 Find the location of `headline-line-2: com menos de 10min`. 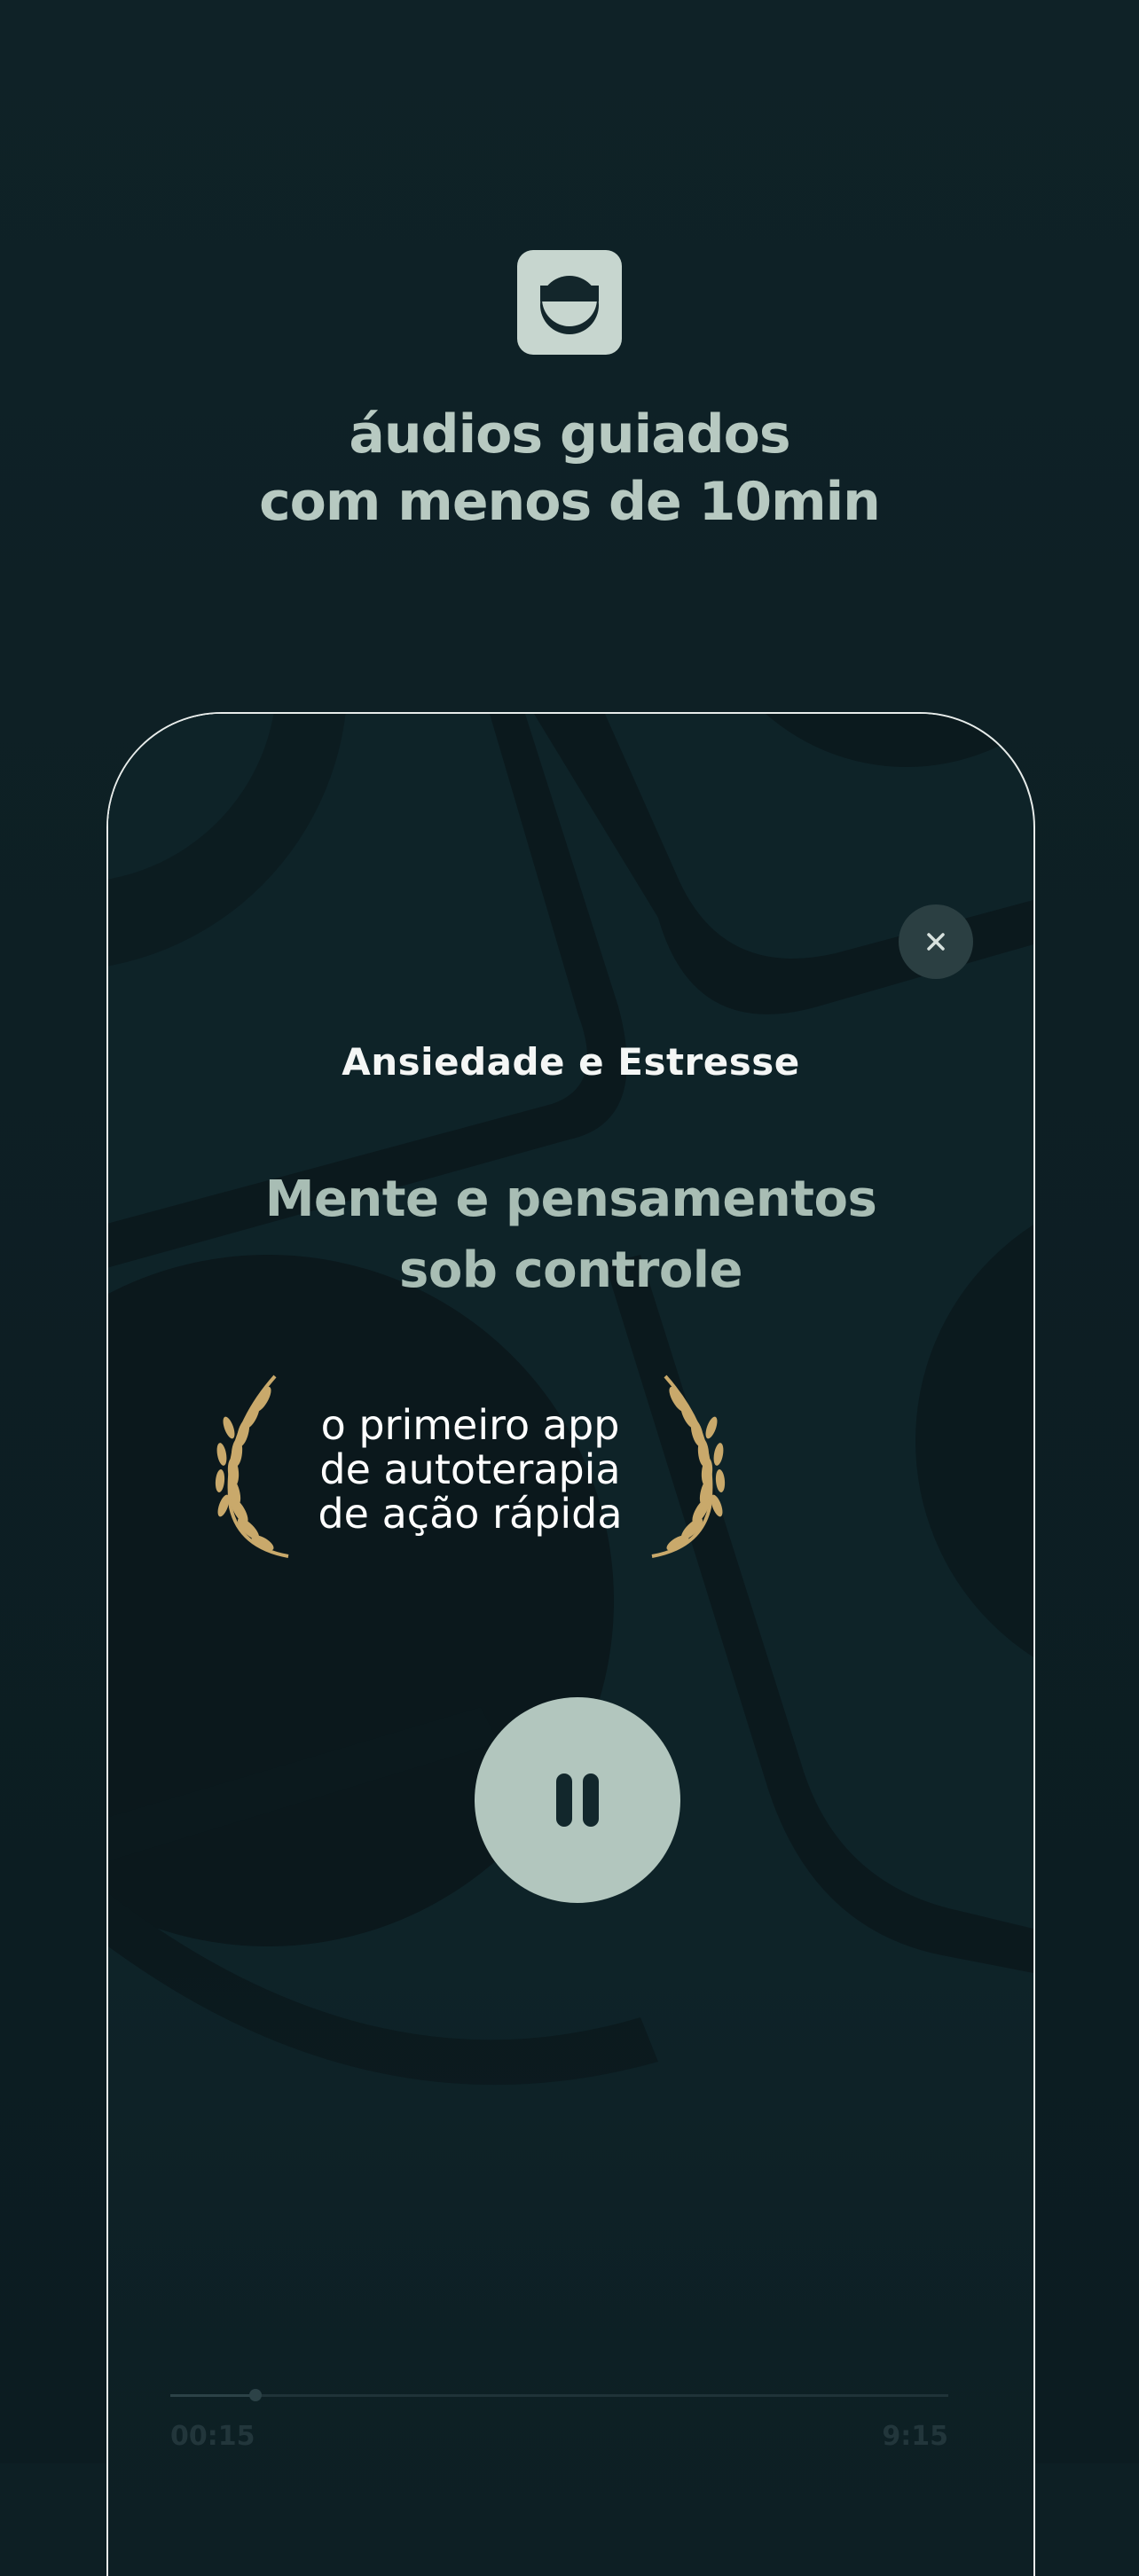

headline-line-2: com menos de 10min is located at coordinates (570, 502).